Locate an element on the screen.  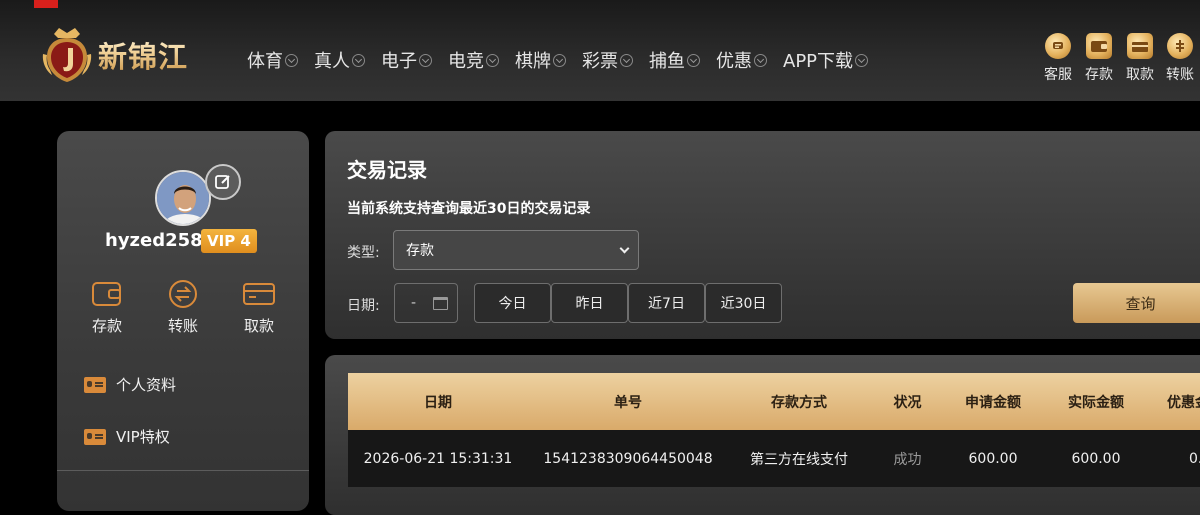
nav-label: 体育 is located at coordinates (265, 61).